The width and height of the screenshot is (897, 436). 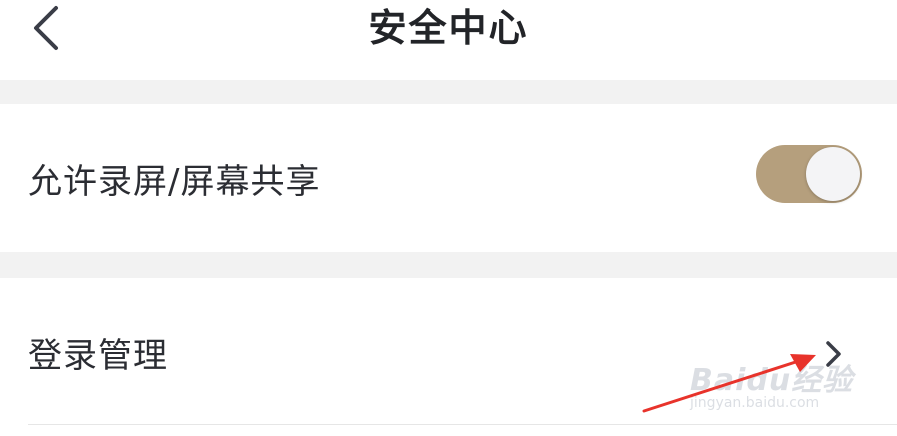 I want to click on row-divider, so click(x=462, y=424).